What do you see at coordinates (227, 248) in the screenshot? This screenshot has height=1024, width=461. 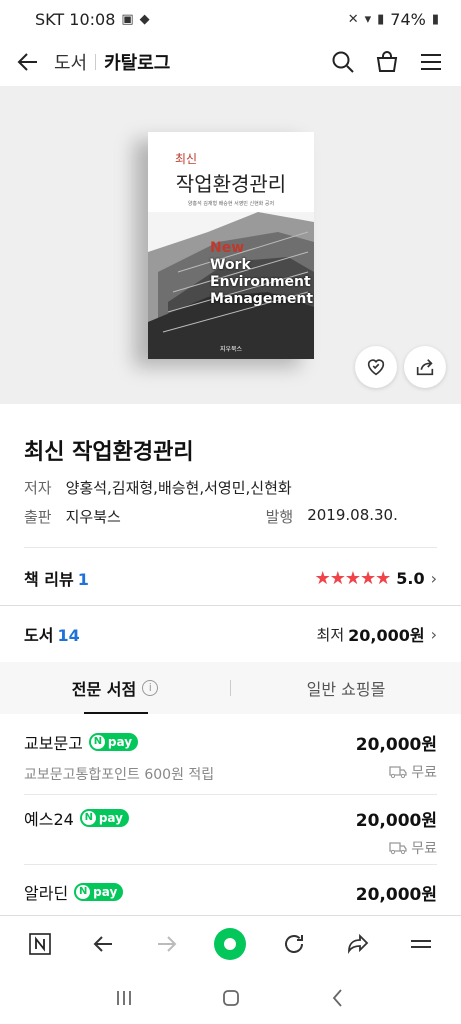 I see `cover-new-label: New` at bounding box center [227, 248].